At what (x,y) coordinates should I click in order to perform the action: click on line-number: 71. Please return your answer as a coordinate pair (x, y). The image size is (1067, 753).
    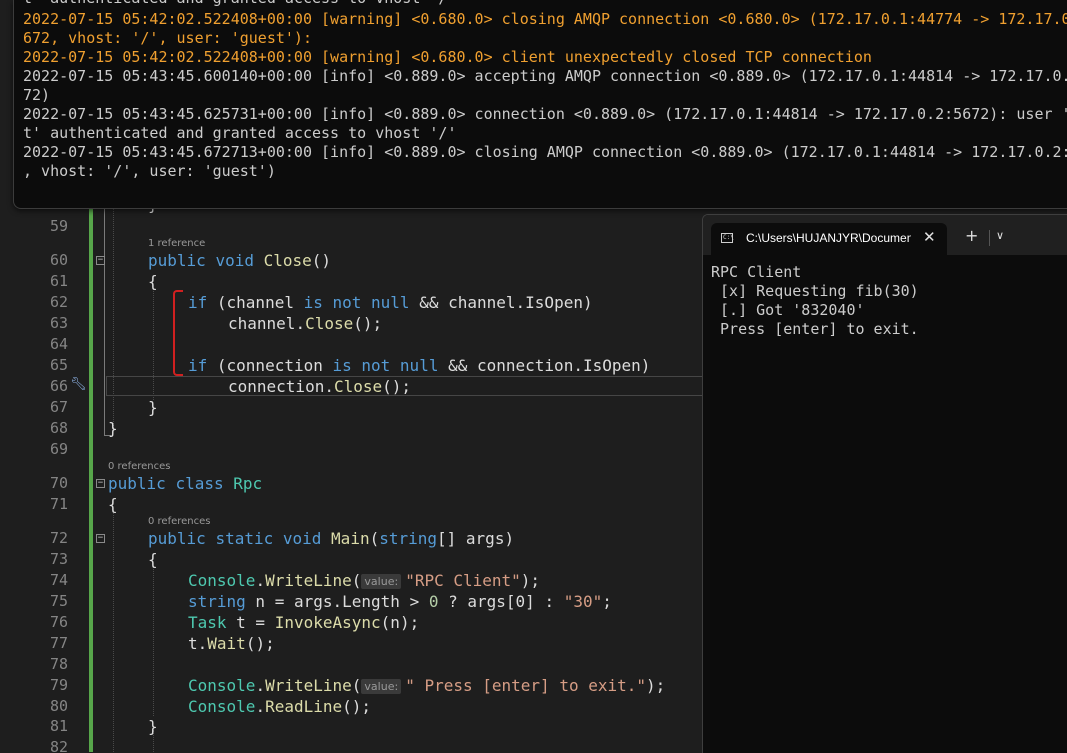
    Looking at the image, I should click on (58, 504).